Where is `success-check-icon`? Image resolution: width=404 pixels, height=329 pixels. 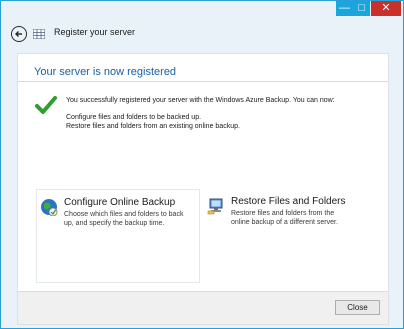 success-check-icon is located at coordinates (46, 105).